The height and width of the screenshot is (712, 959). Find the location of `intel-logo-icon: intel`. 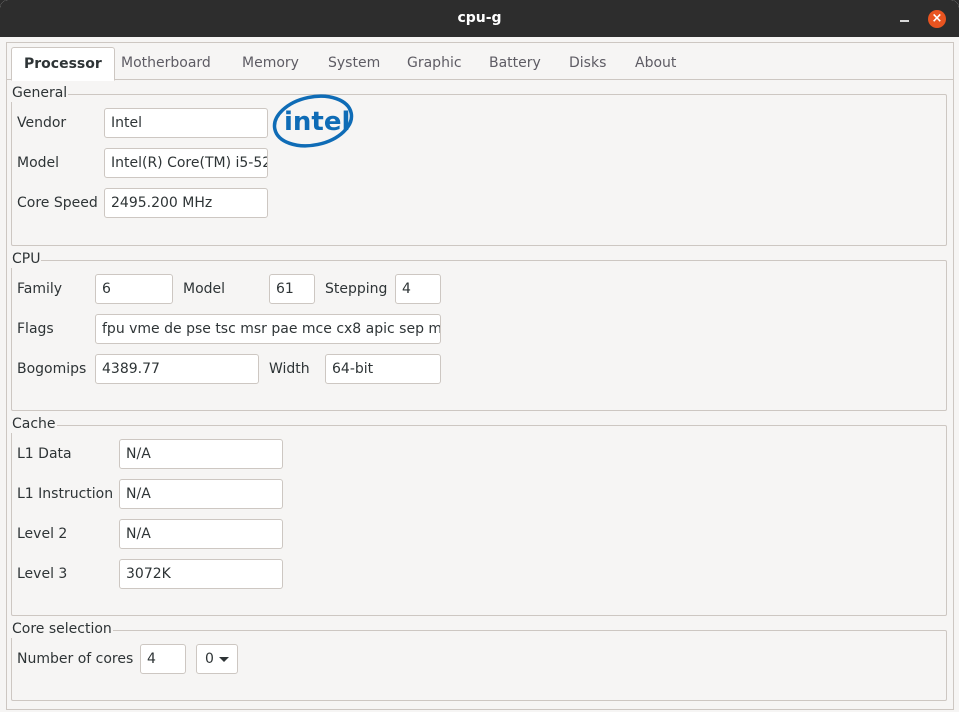

intel-logo-icon: intel is located at coordinates (313, 121).